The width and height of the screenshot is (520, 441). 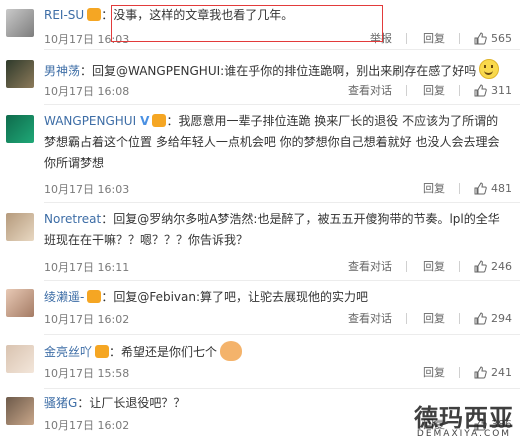 I want to click on username: 骚猪G, so click(x=60, y=403).